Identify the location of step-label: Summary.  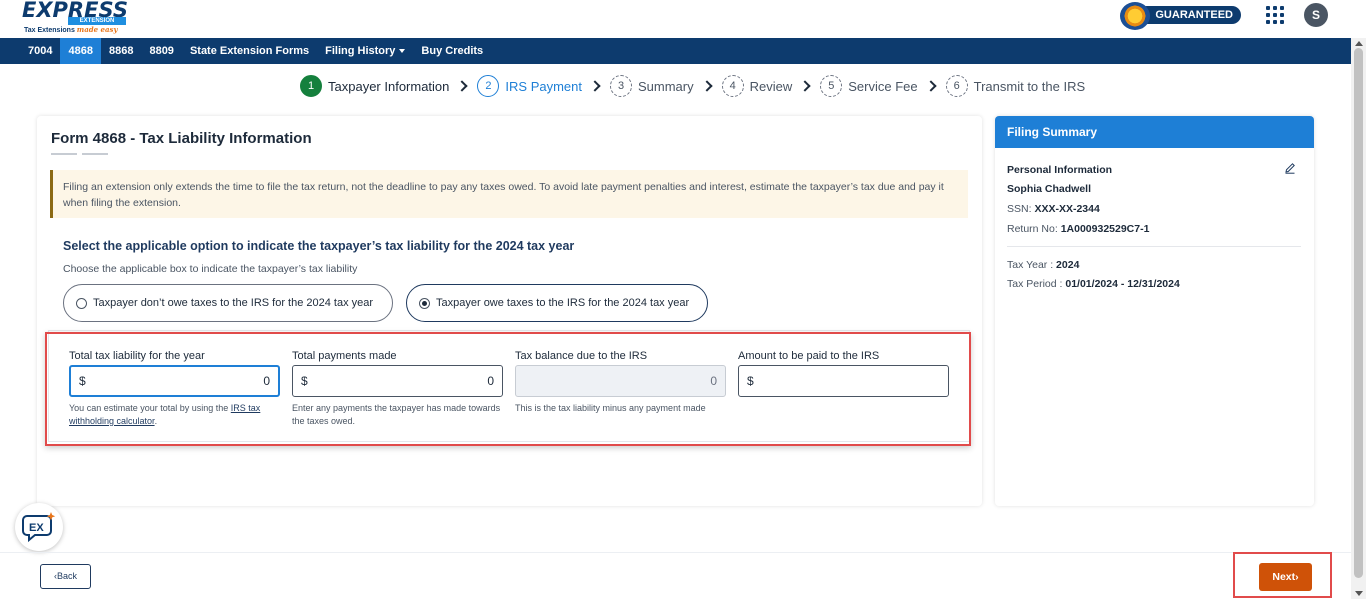
(666, 86).